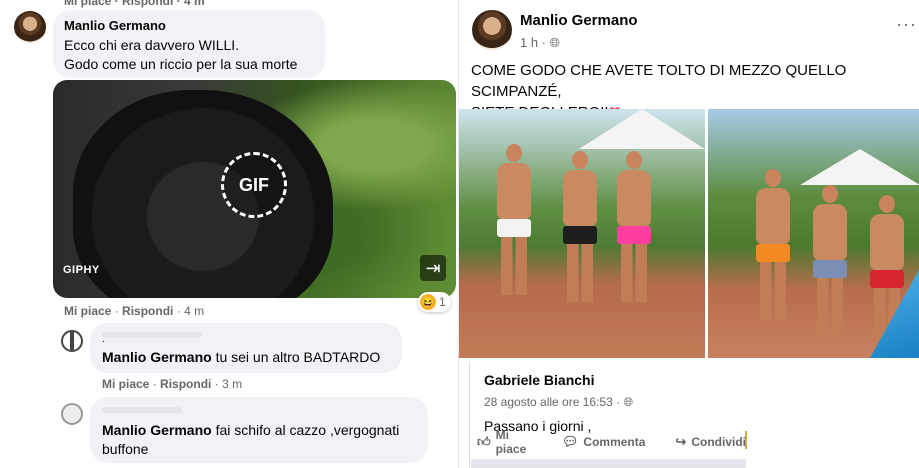 Image resolution: width=919 pixels, height=468 pixels. Describe the element at coordinates (552, 402) in the screenshot. I see `shared-date: 28 agosto alle ore 16:53 ·` at that location.